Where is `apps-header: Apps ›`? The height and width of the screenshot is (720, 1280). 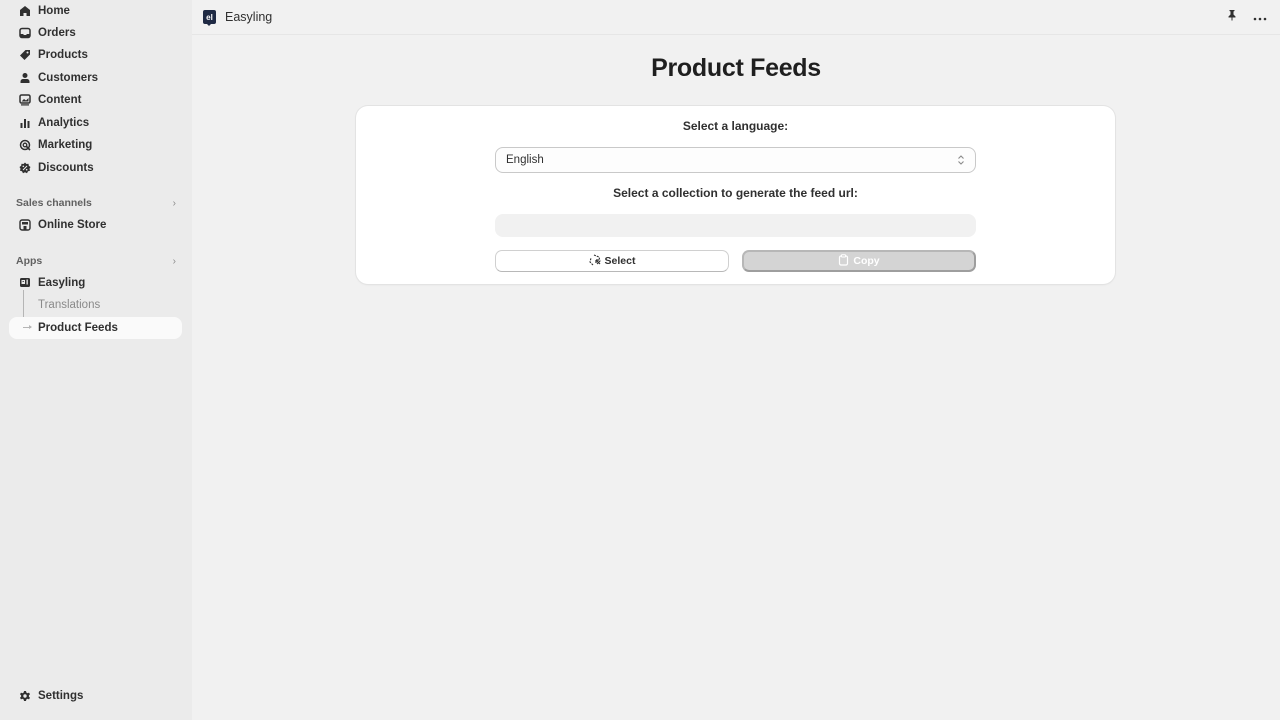 apps-header: Apps › is located at coordinates (99, 261).